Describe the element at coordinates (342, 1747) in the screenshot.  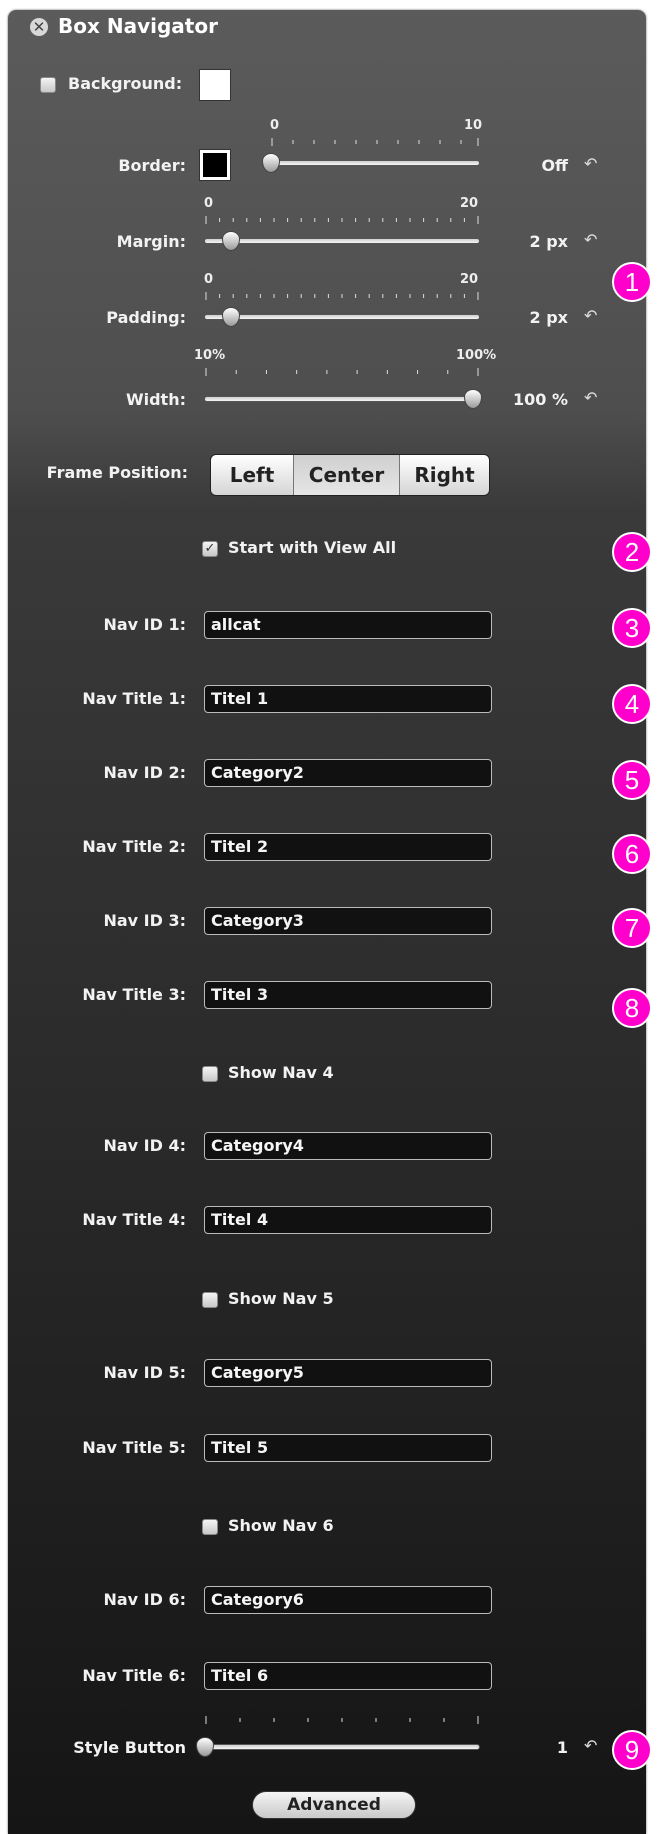
I see `style-button-slider-track` at that location.